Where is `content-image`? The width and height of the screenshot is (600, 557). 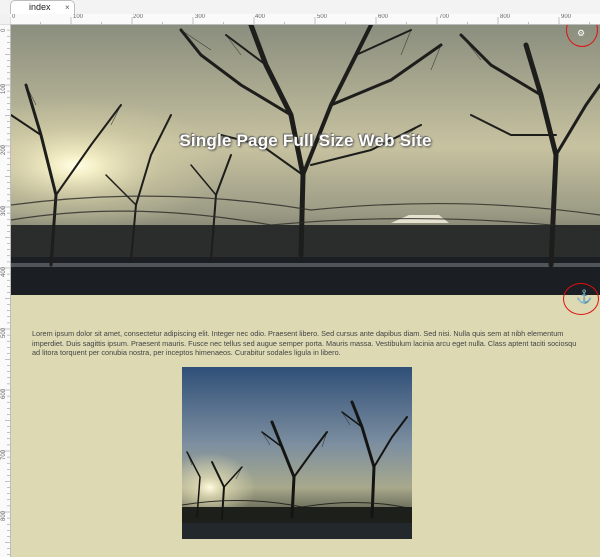
content-image is located at coordinates (297, 453).